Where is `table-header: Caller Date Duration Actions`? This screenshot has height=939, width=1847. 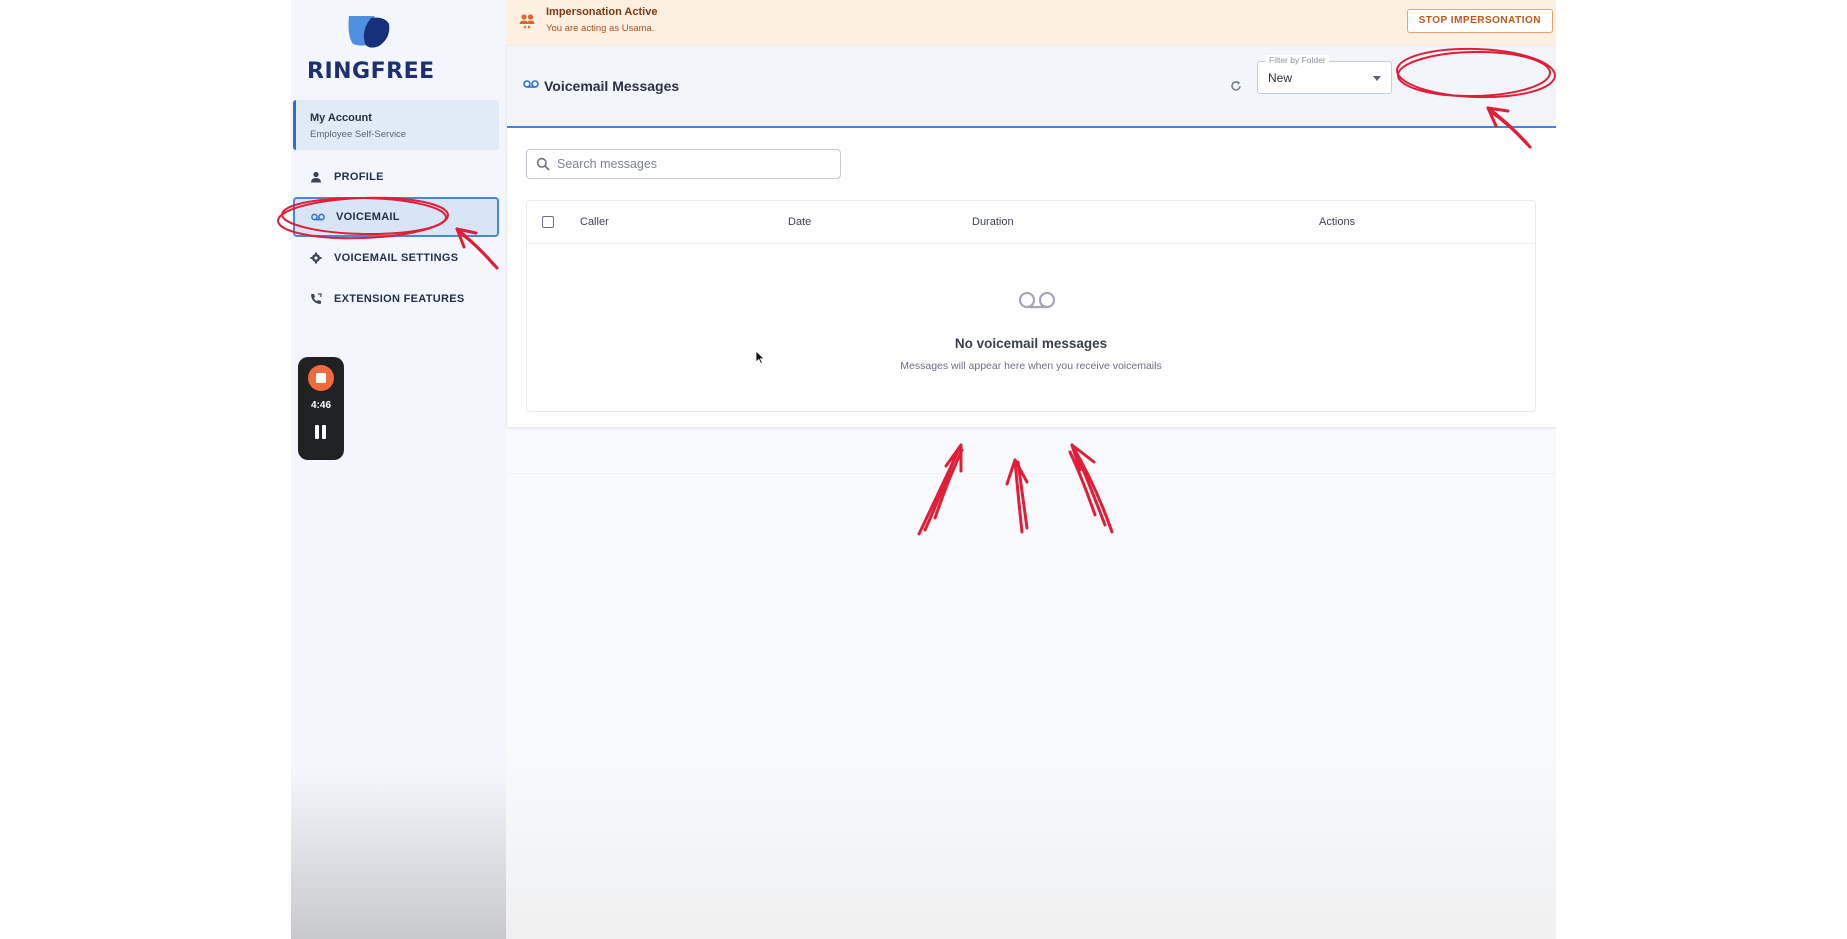
table-header: Caller Date Duration Actions is located at coordinates (1031, 222).